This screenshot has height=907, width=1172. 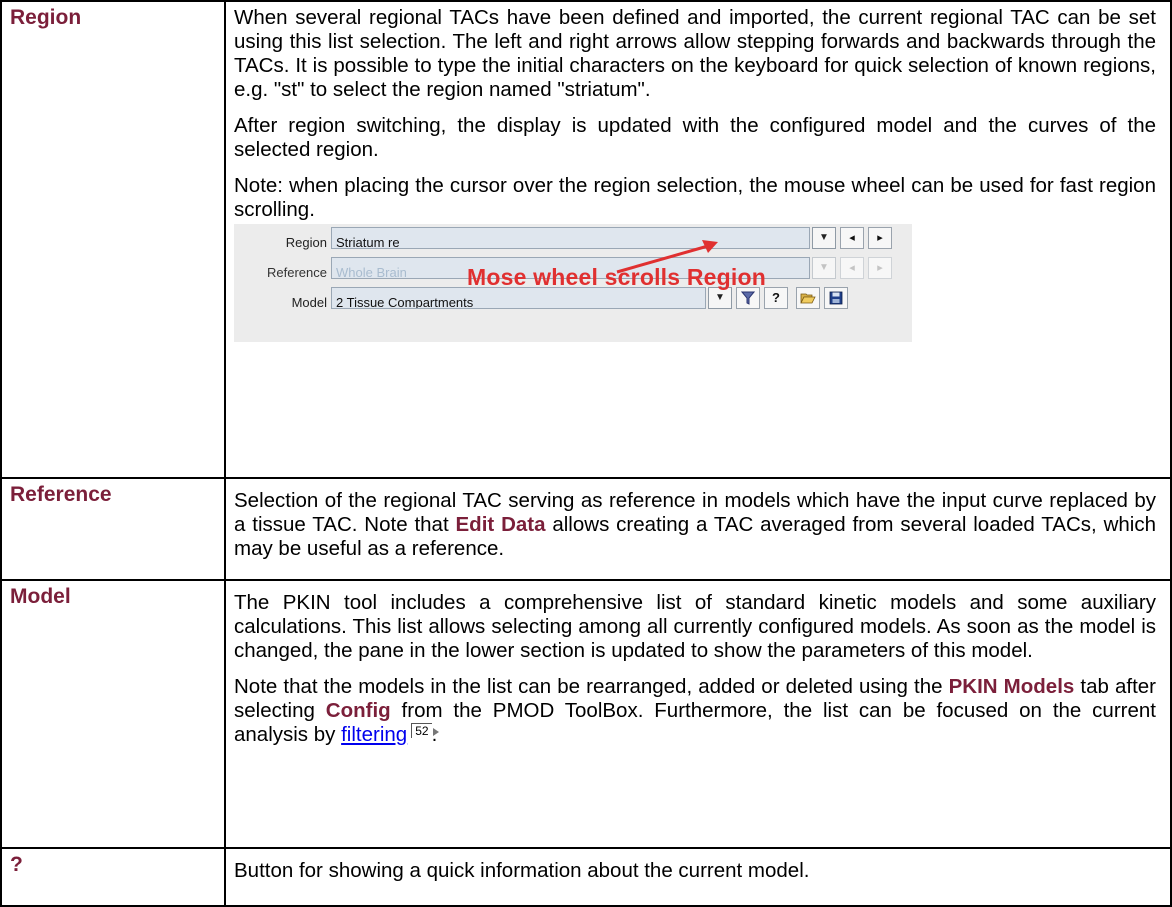 What do you see at coordinates (113, 877) in the screenshot?
I see `term-question: ?` at bounding box center [113, 877].